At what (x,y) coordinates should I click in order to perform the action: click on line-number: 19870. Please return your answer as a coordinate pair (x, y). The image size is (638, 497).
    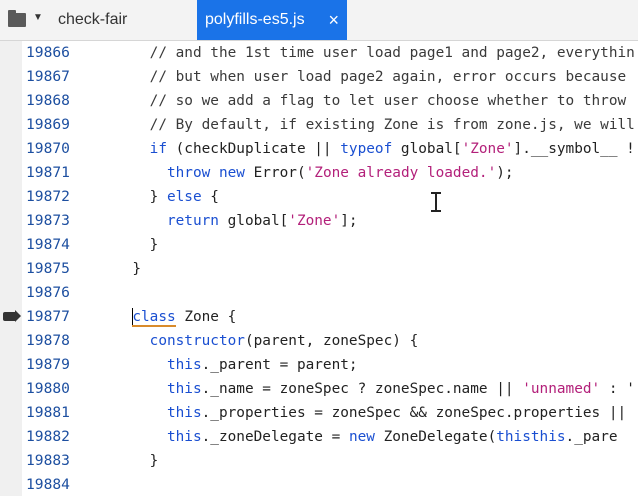
    Looking at the image, I should click on (48, 148).